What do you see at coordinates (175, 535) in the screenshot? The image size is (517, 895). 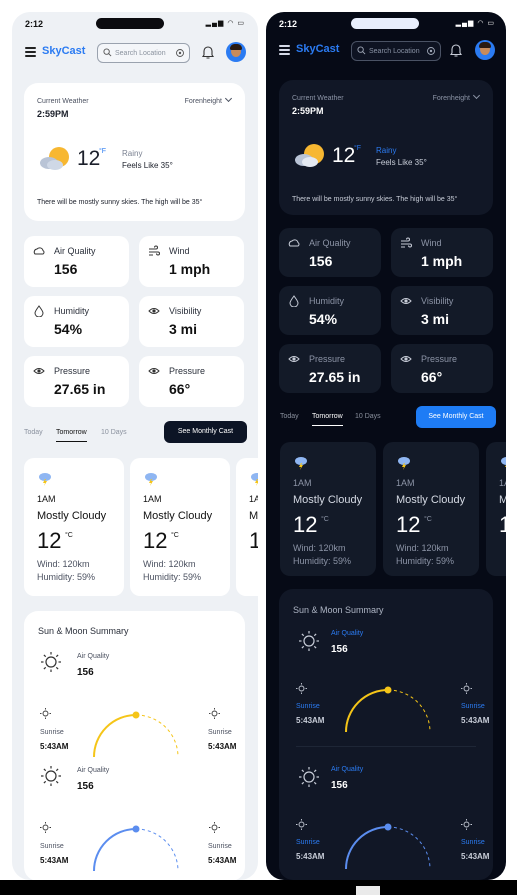 I see `forecast-temp-unit: °C` at bounding box center [175, 535].